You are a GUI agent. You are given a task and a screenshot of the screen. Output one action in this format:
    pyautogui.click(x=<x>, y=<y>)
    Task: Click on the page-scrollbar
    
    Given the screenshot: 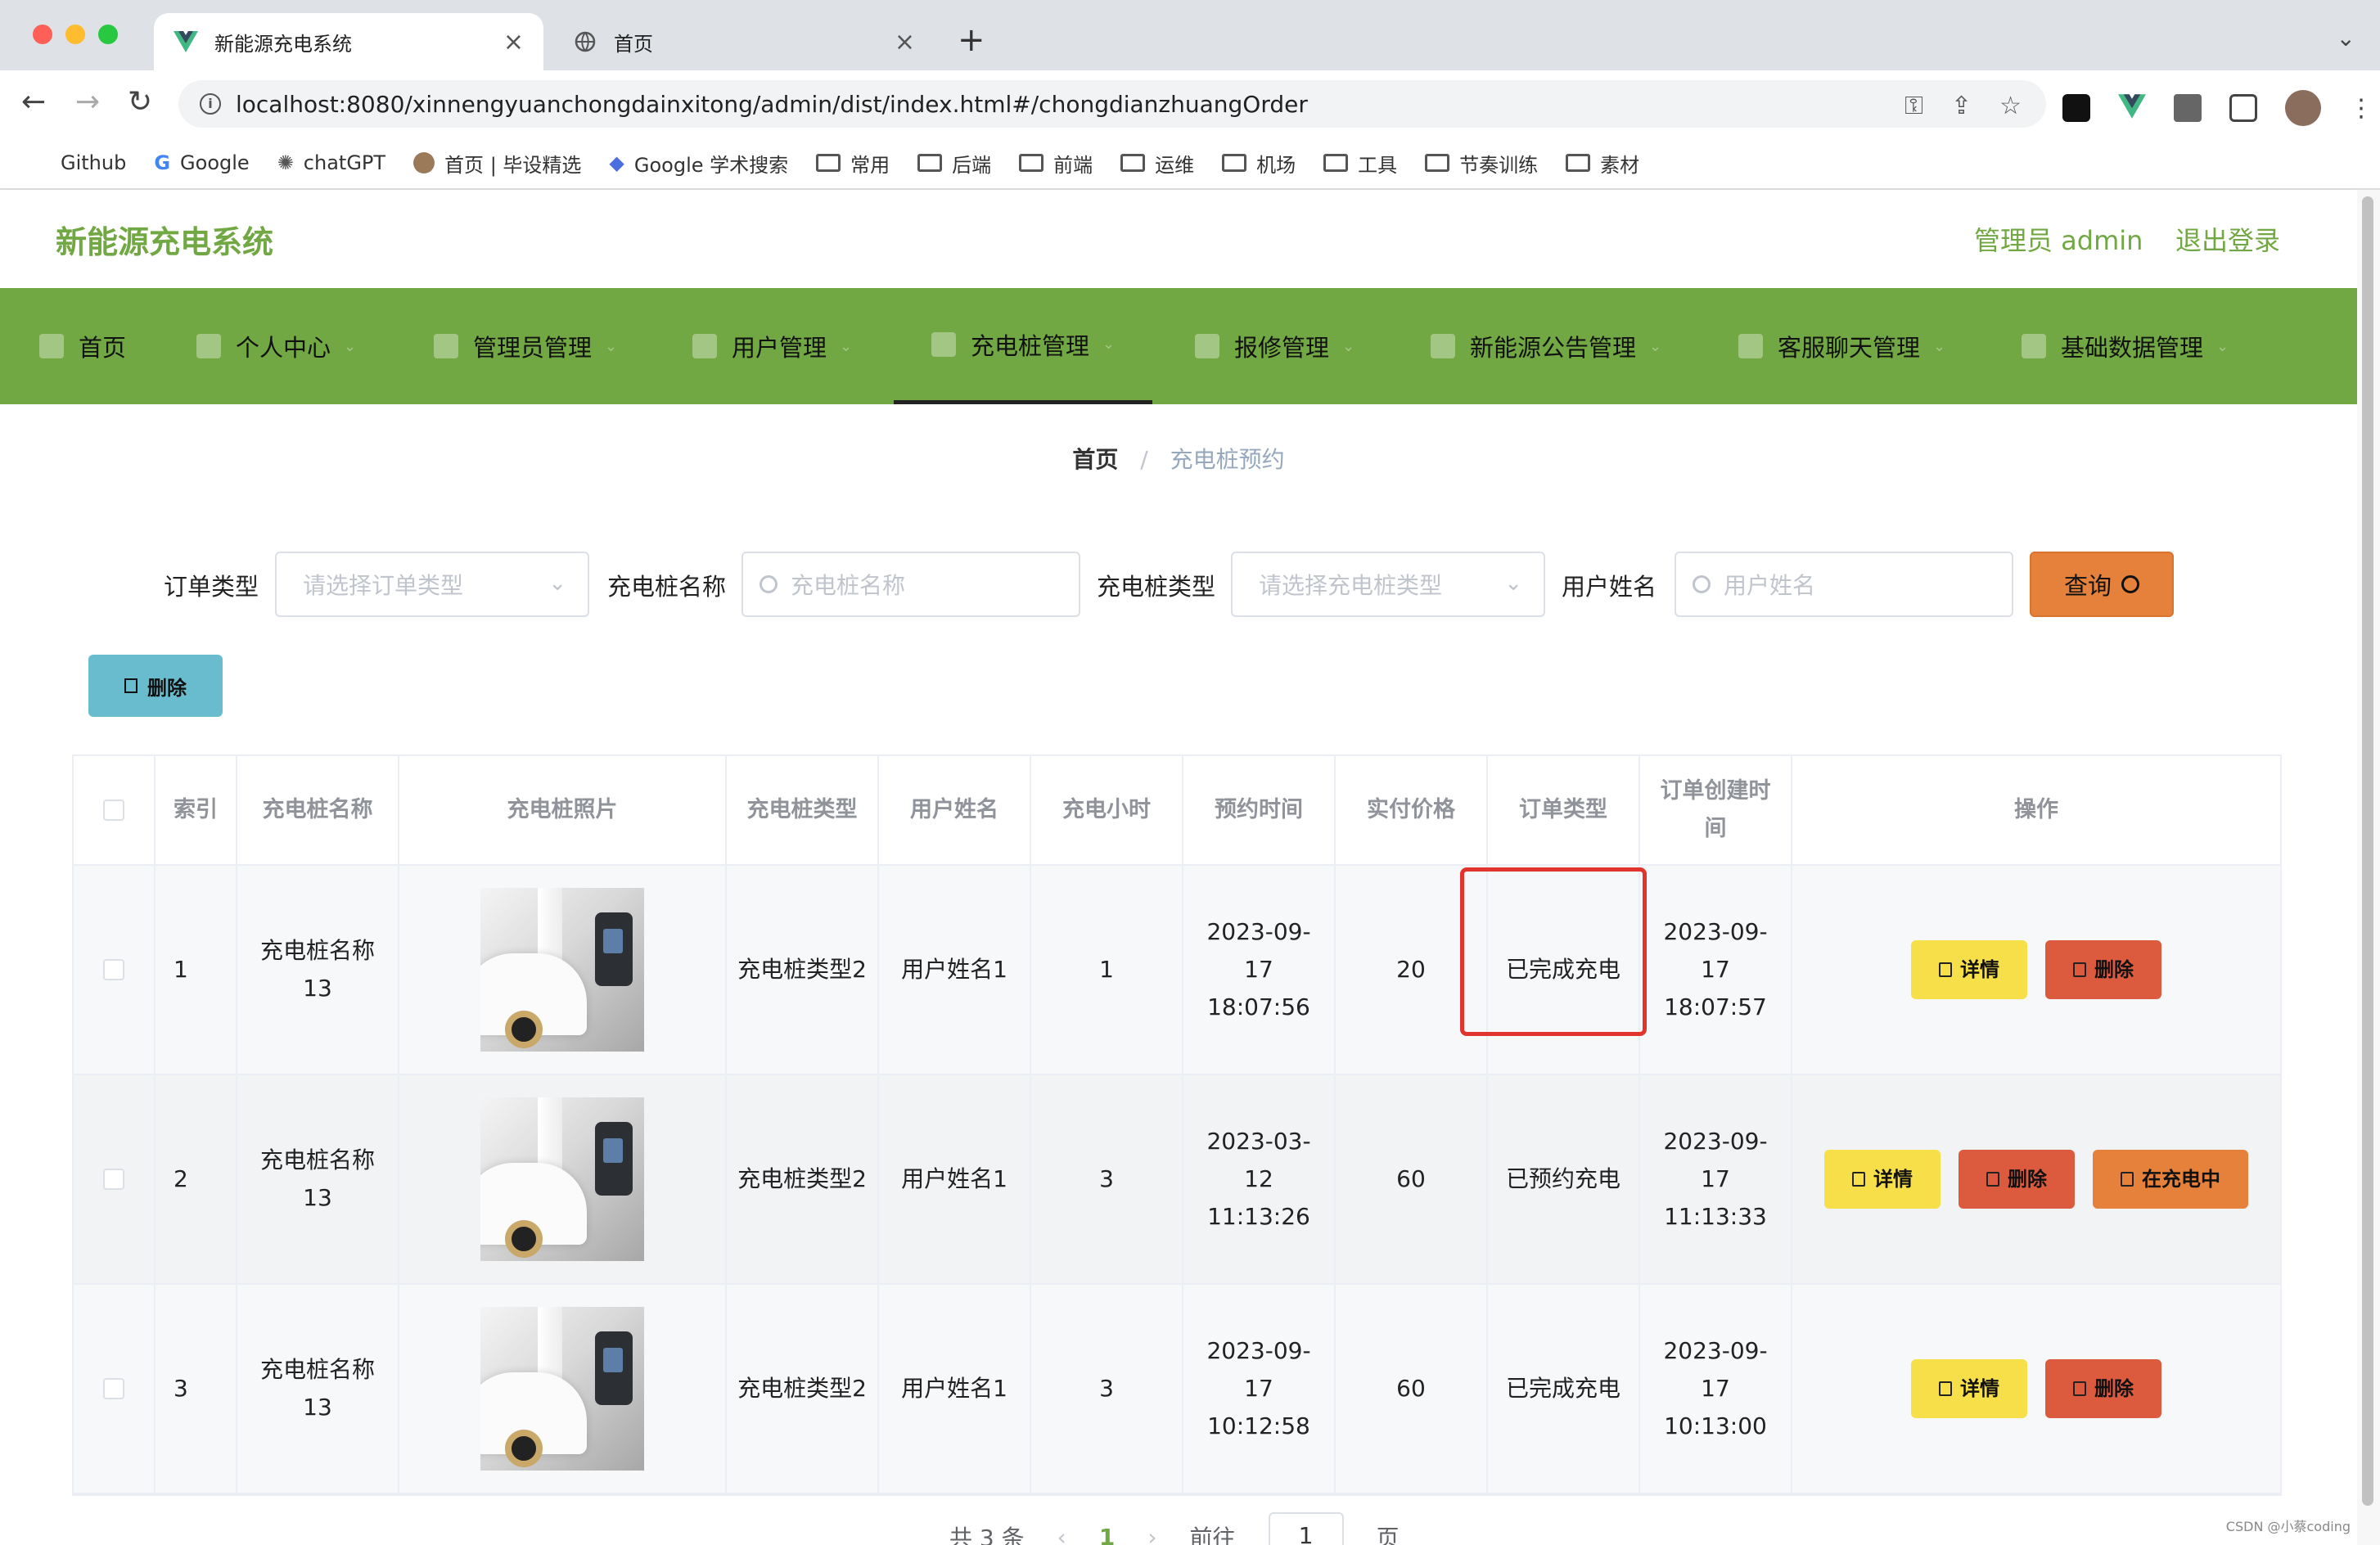 What is the action you would take?
    pyautogui.click(x=2369, y=867)
    